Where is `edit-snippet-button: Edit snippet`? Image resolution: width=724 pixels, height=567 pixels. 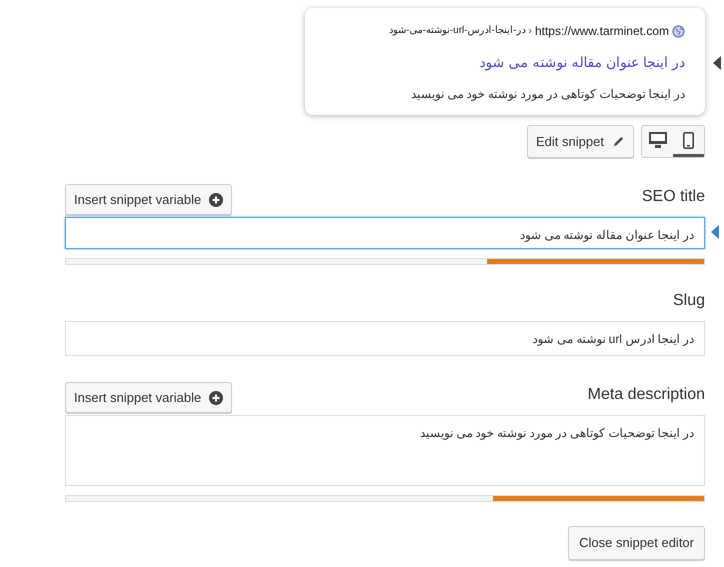 edit-snippet-button: Edit snippet is located at coordinates (580, 141).